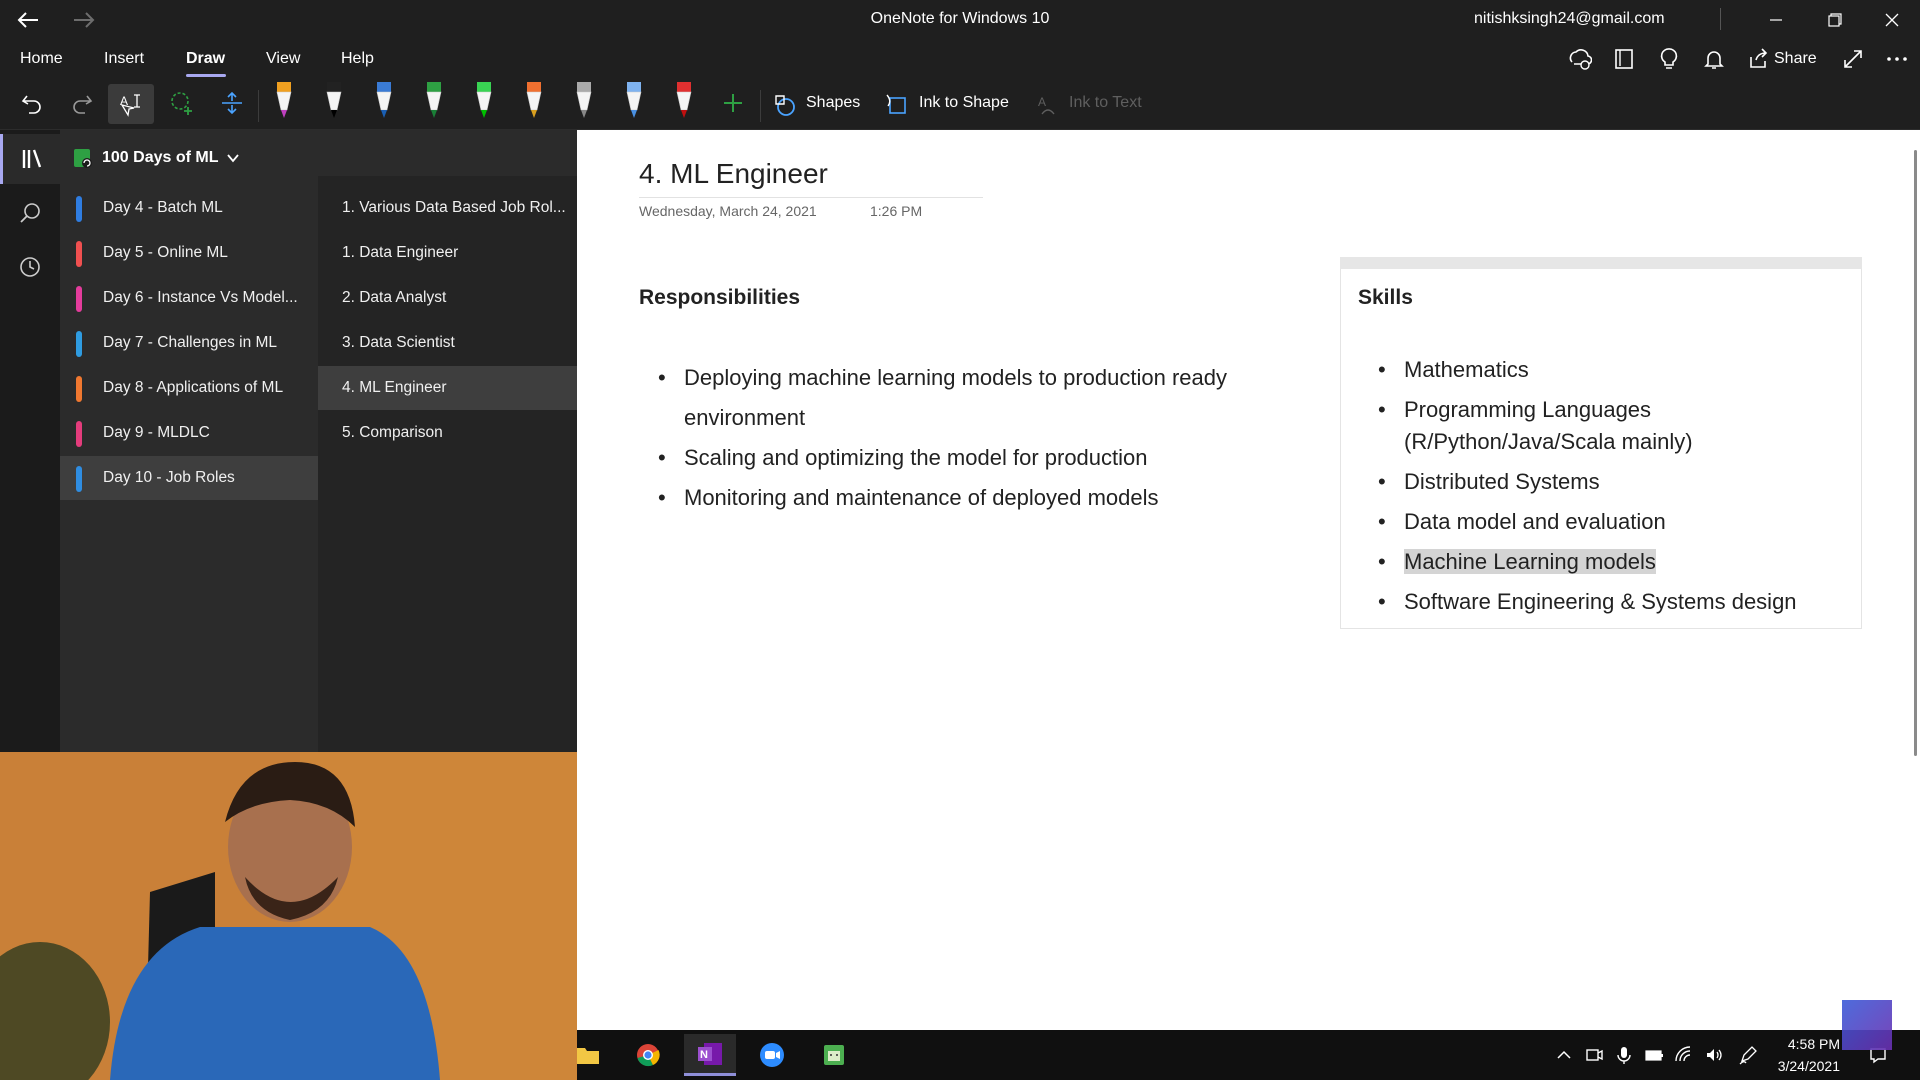  I want to click on section-item: Day 7 - Challenges in ML, so click(189, 343).